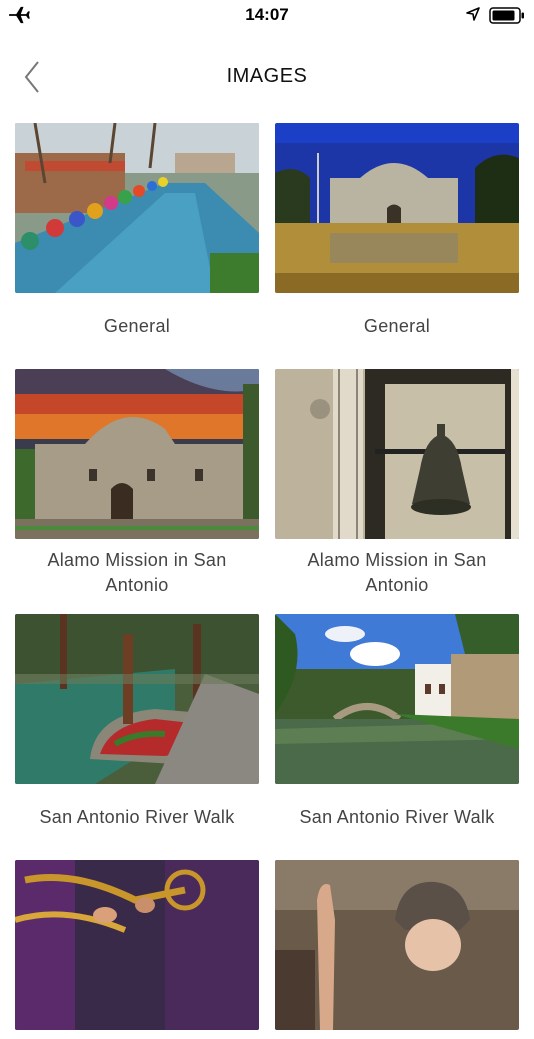 The image size is (534, 1039). I want to click on river-walk-bridge-image, so click(397, 699).